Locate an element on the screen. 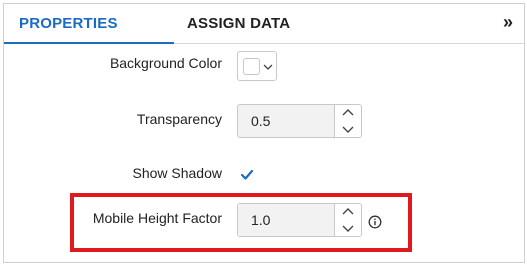 The height and width of the screenshot is (266, 527). mobile-height-factor-decrement-button is located at coordinates (348, 228).